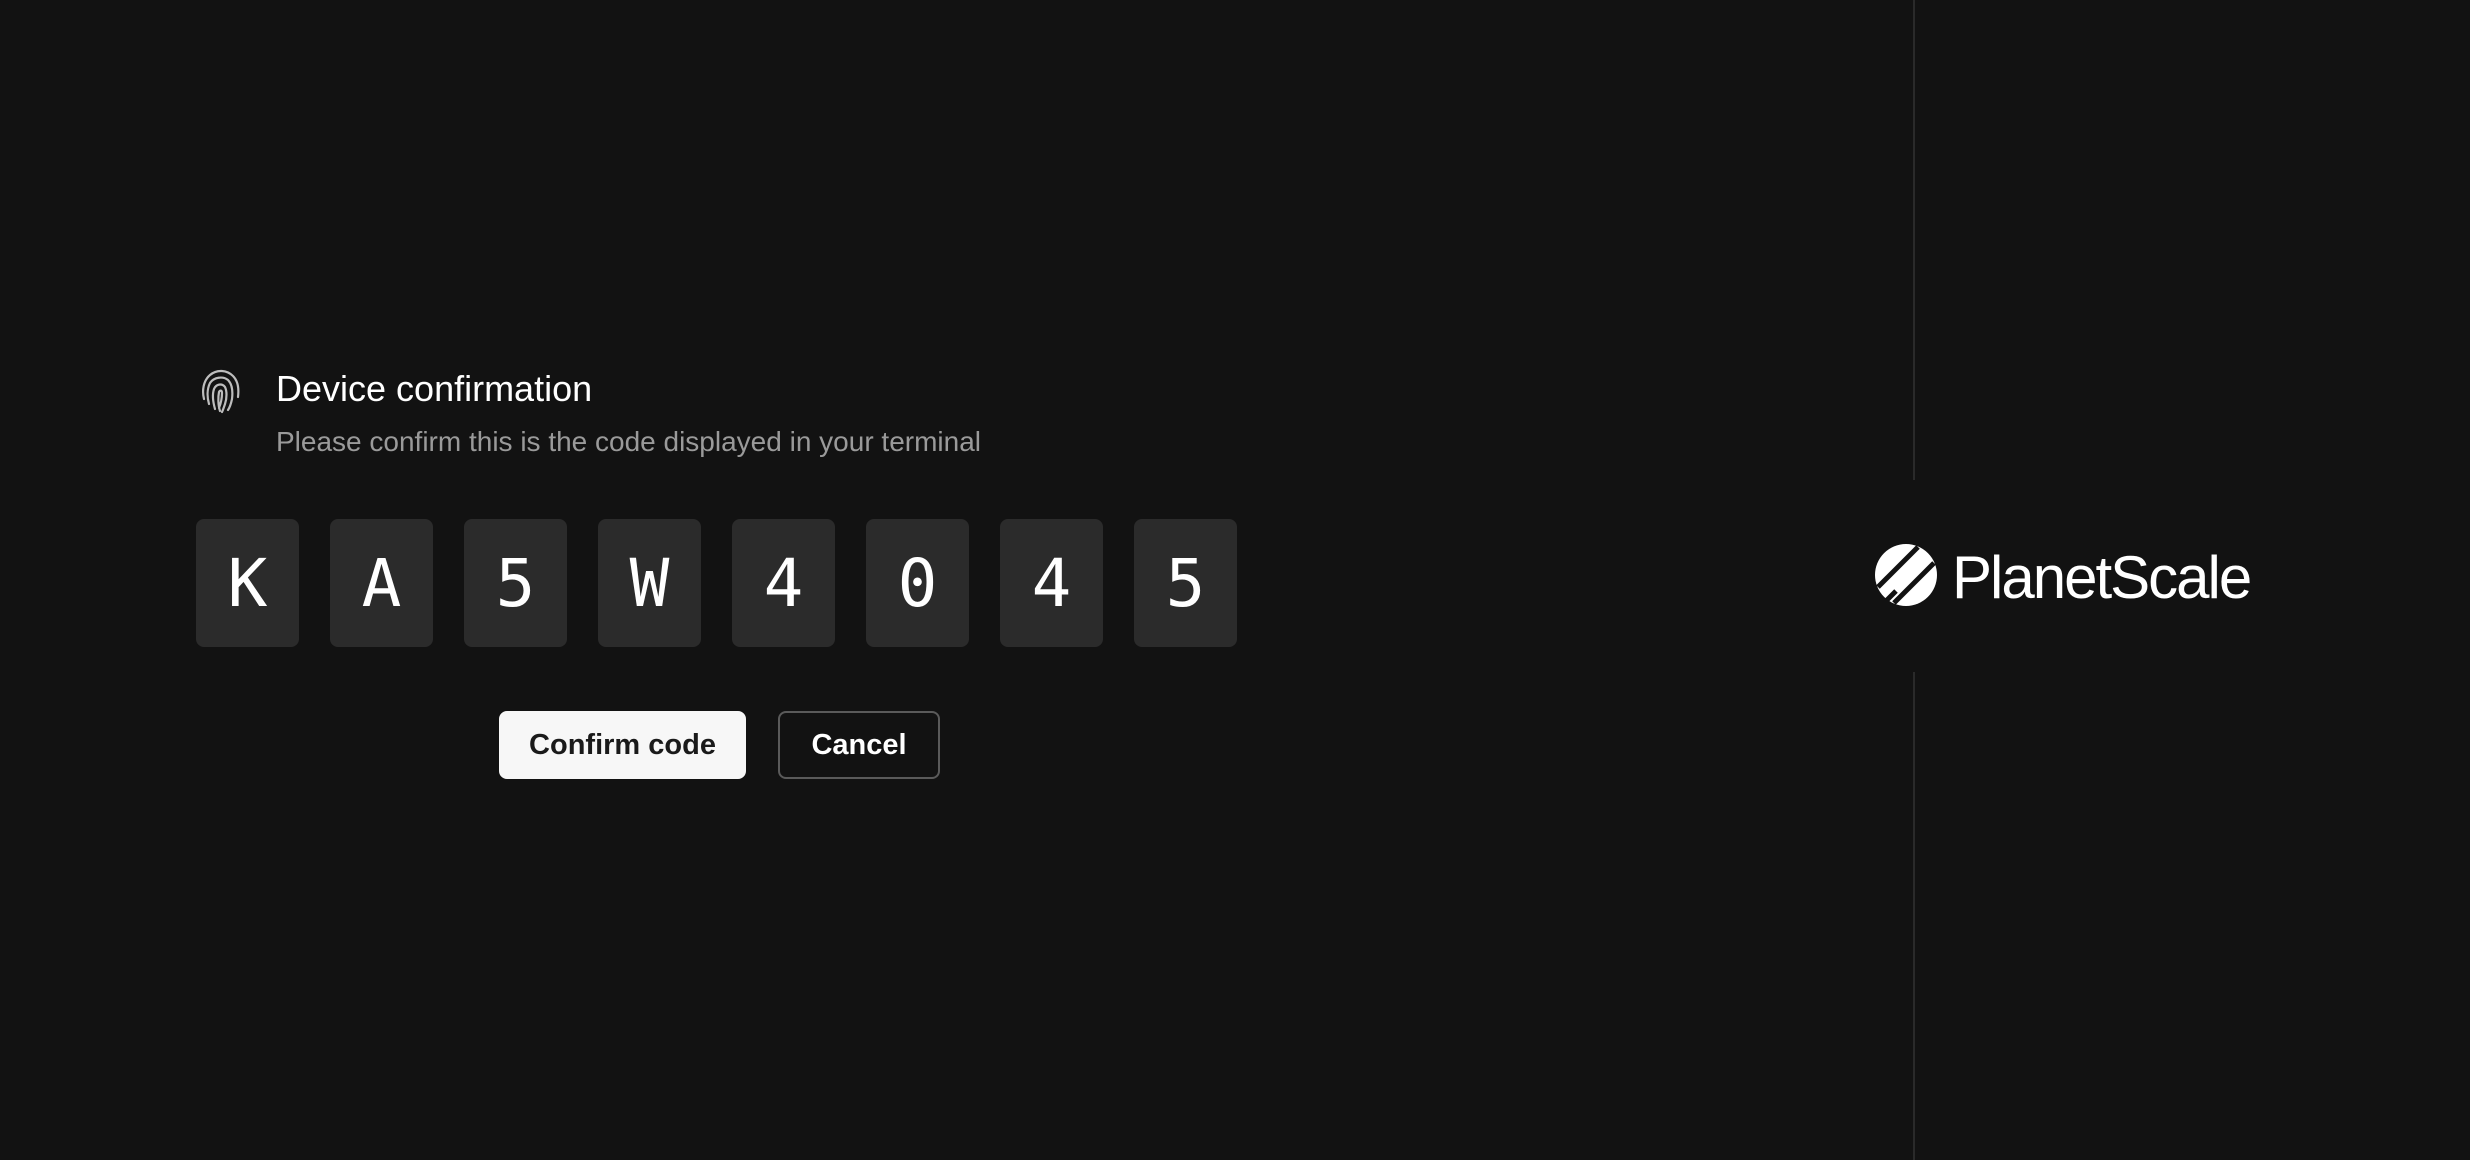  Describe the element at coordinates (1914, 240) in the screenshot. I see `vertical-divider-top` at that location.